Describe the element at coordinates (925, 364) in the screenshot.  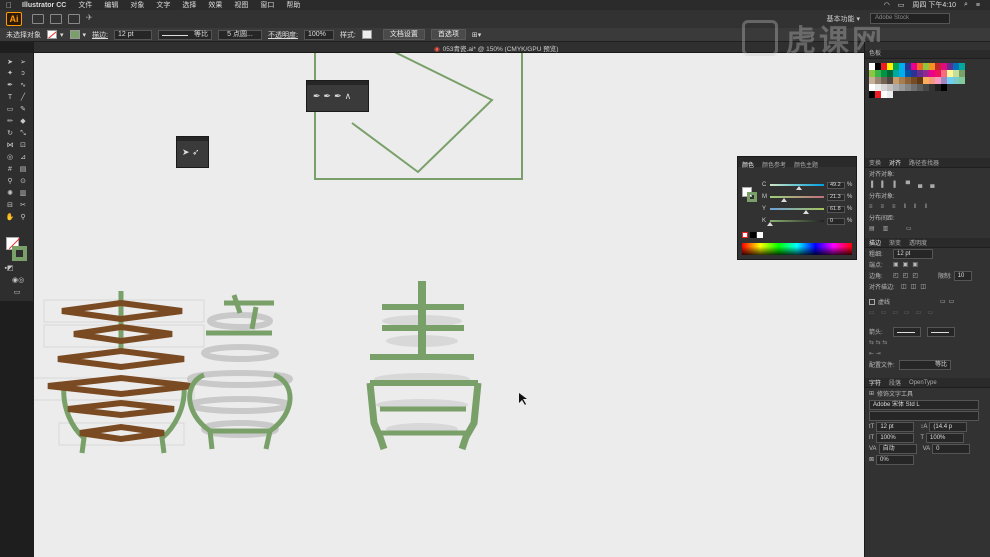
I see `stroke-profile-select: 等比` at that location.